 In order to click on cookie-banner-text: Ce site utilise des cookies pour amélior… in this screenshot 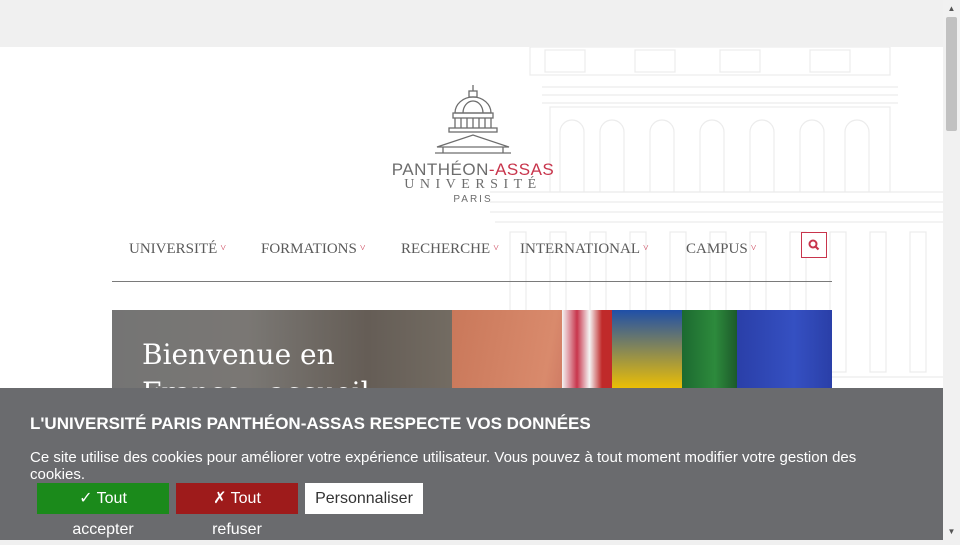, I will do `click(443, 466)`.